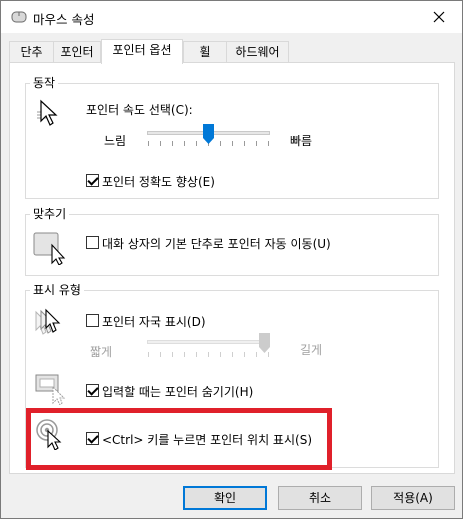 This screenshot has height=519, width=463. Describe the element at coordinates (413, 498) in the screenshot. I see `apply-button: 적용(A)` at that location.